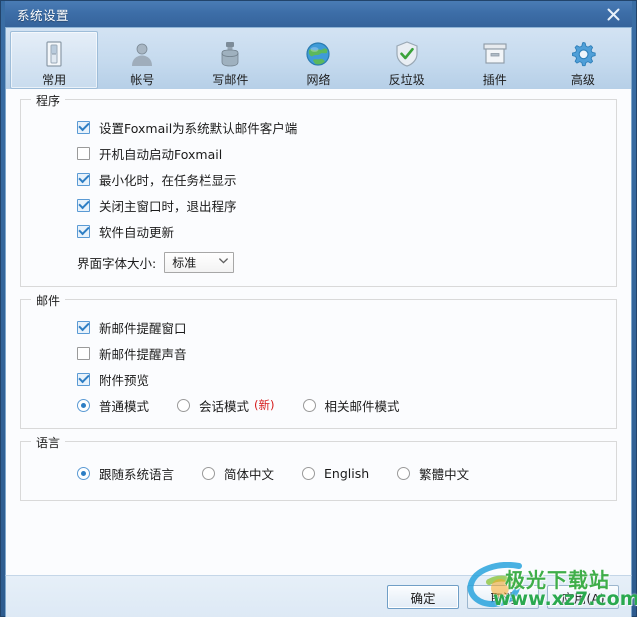  I want to click on option-new-mail-popup: 新邮件提醒窗口, so click(318, 327).